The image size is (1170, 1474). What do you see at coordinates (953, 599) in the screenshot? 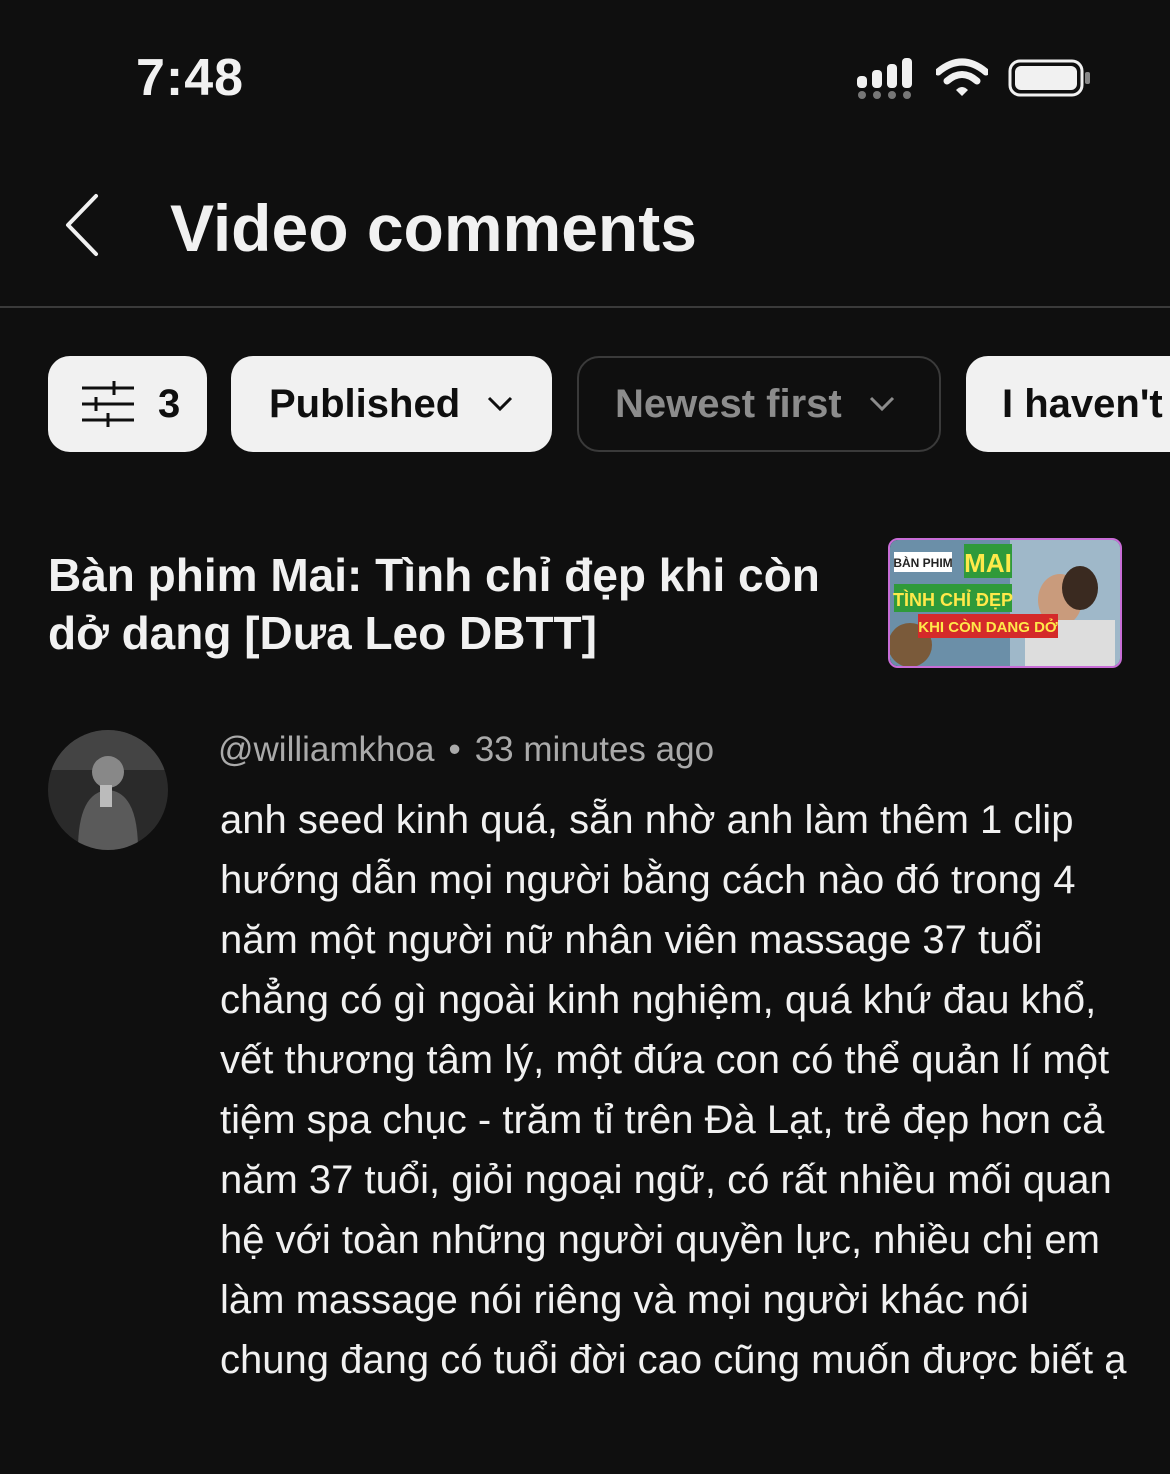
I see `thumb-line1-text: TÌNH CHỈ ĐẸP` at bounding box center [953, 599].